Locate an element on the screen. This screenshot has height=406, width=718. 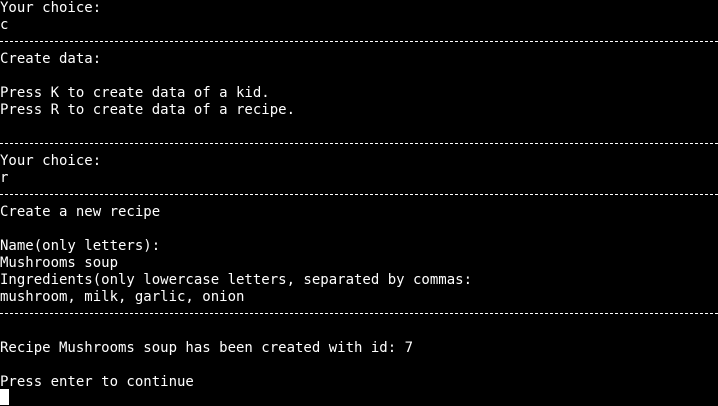
choice-input-value: r is located at coordinates (4, 178).